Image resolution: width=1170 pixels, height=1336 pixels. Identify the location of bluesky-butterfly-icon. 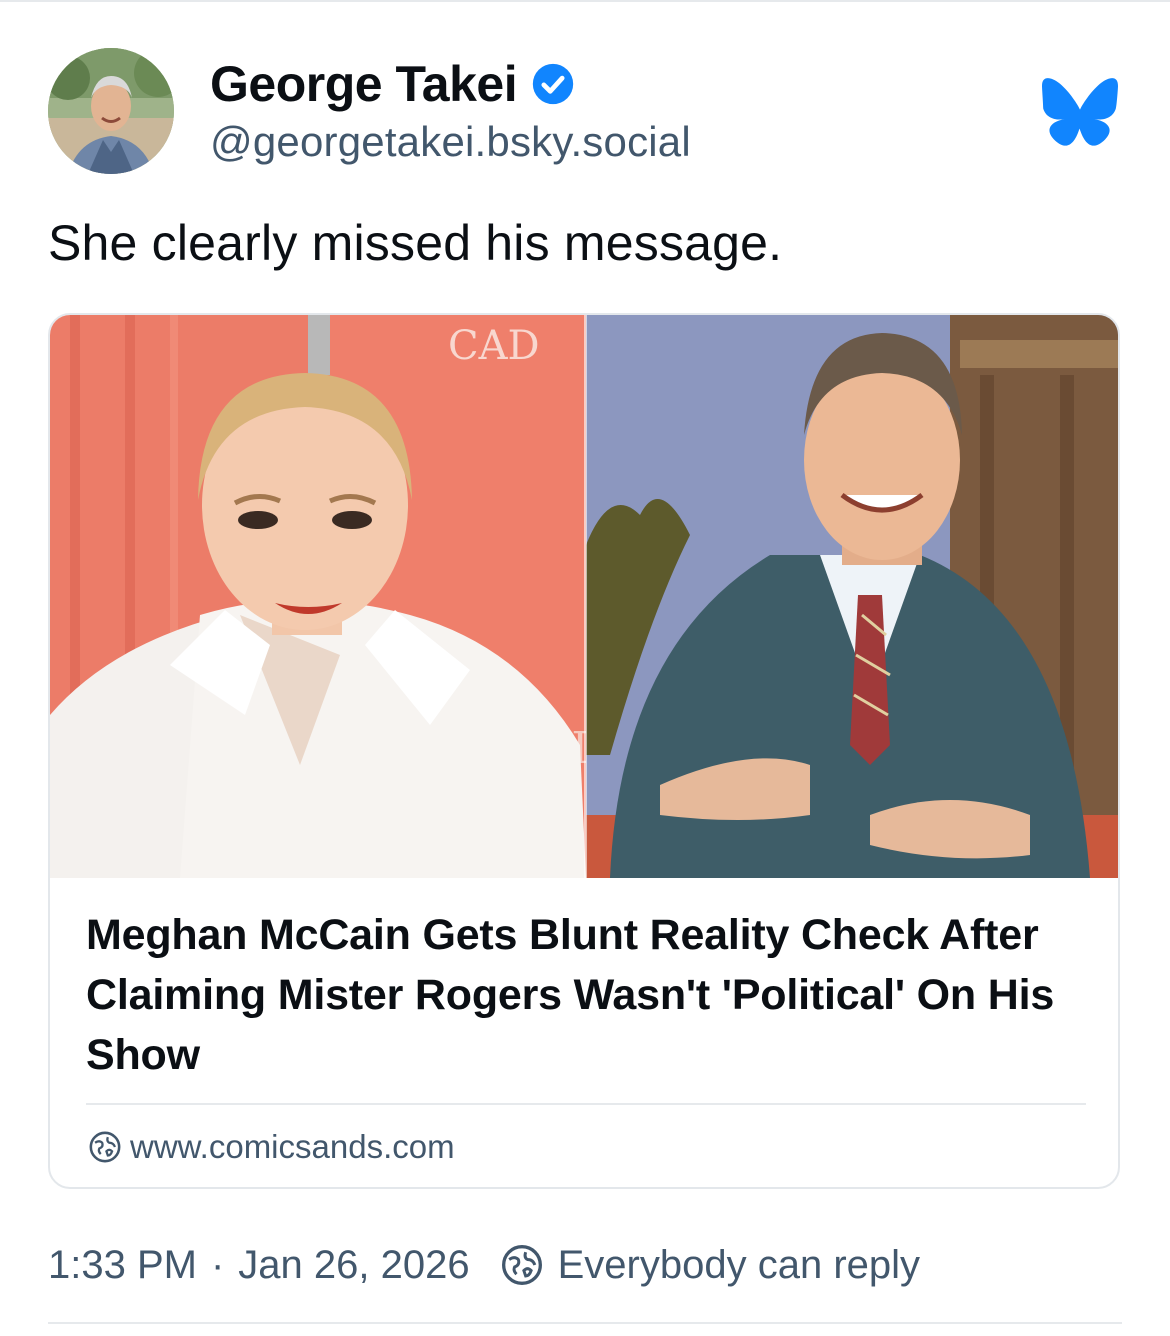
(1080, 112).